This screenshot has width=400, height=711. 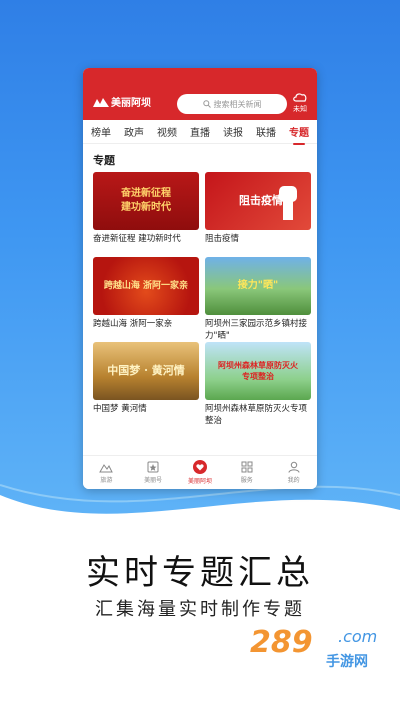 What do you see at coordinates (200, 573) in the screenshot?
I see `promo-headline: 实时专题汇总` at bounding box center [200, 573].